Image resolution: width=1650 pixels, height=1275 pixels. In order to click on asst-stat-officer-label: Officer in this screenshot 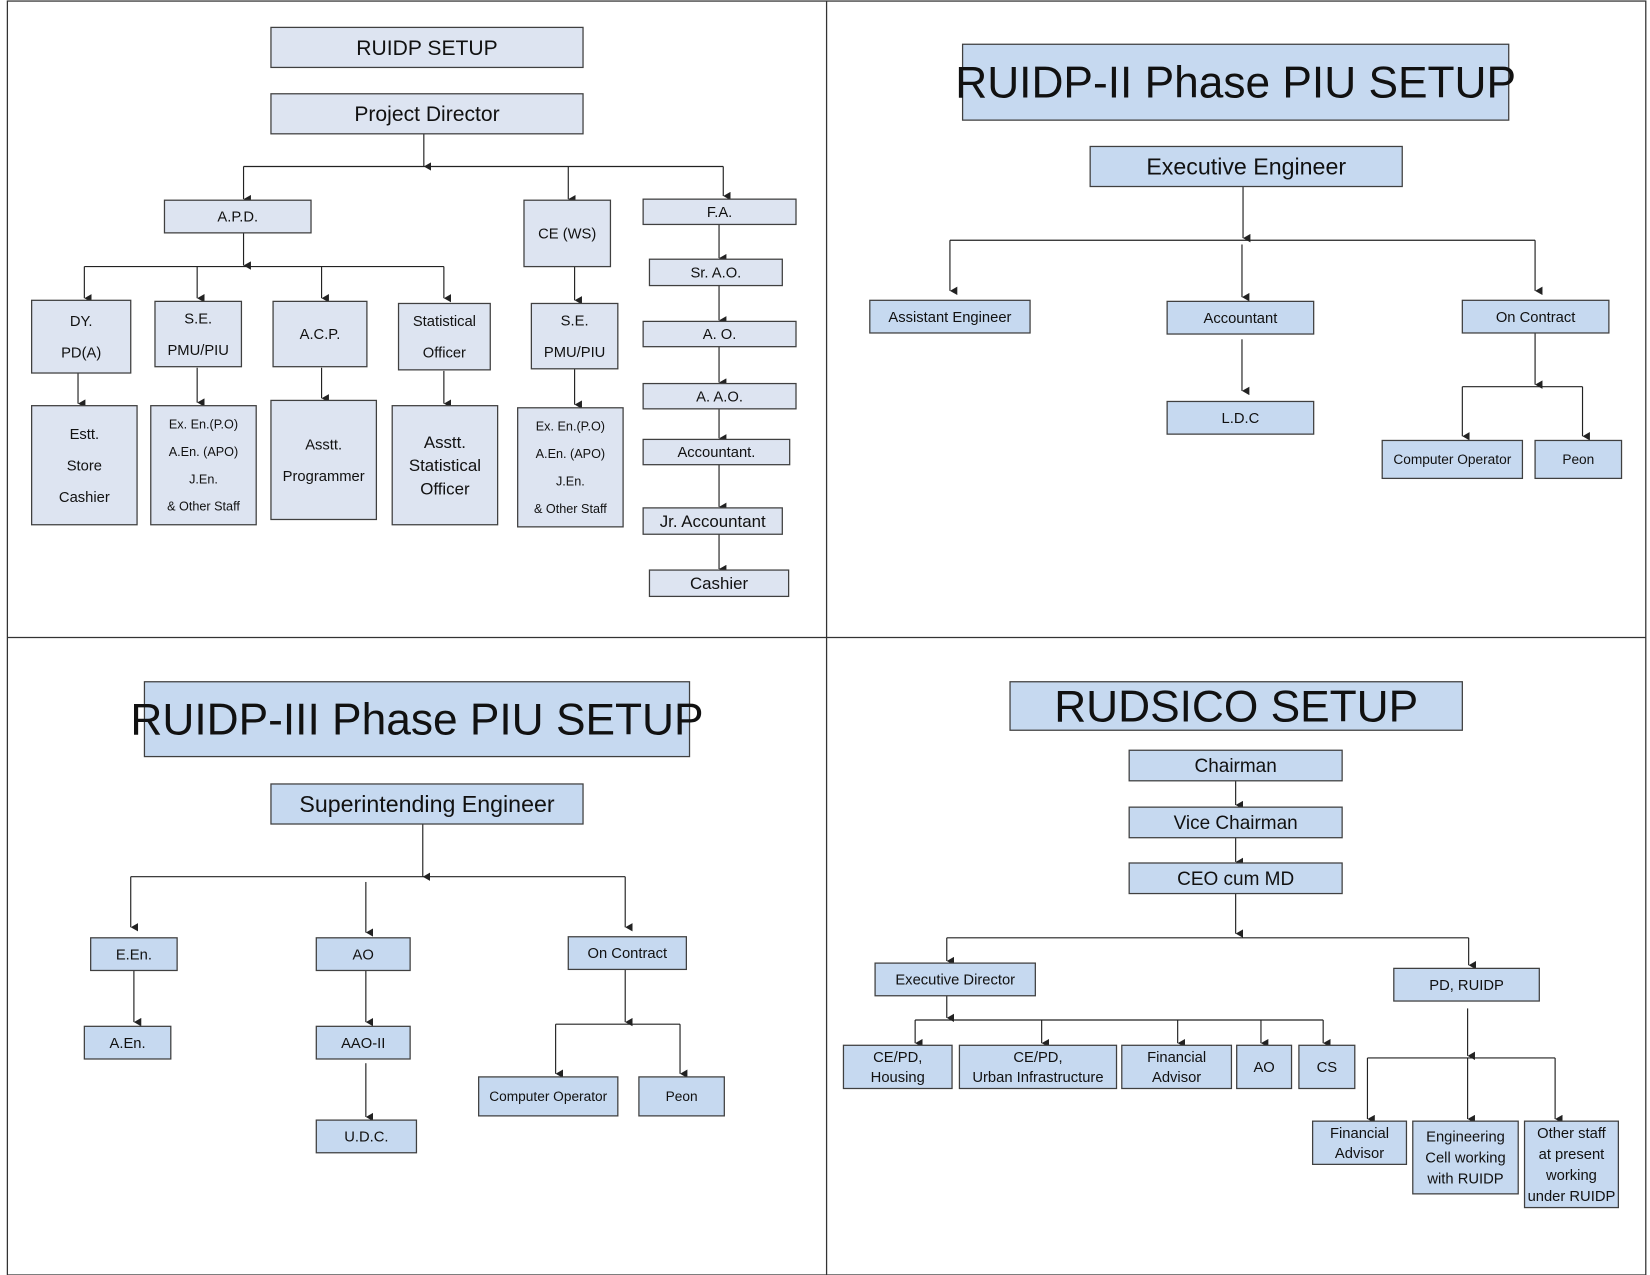, I will do `click(445, 488)`.